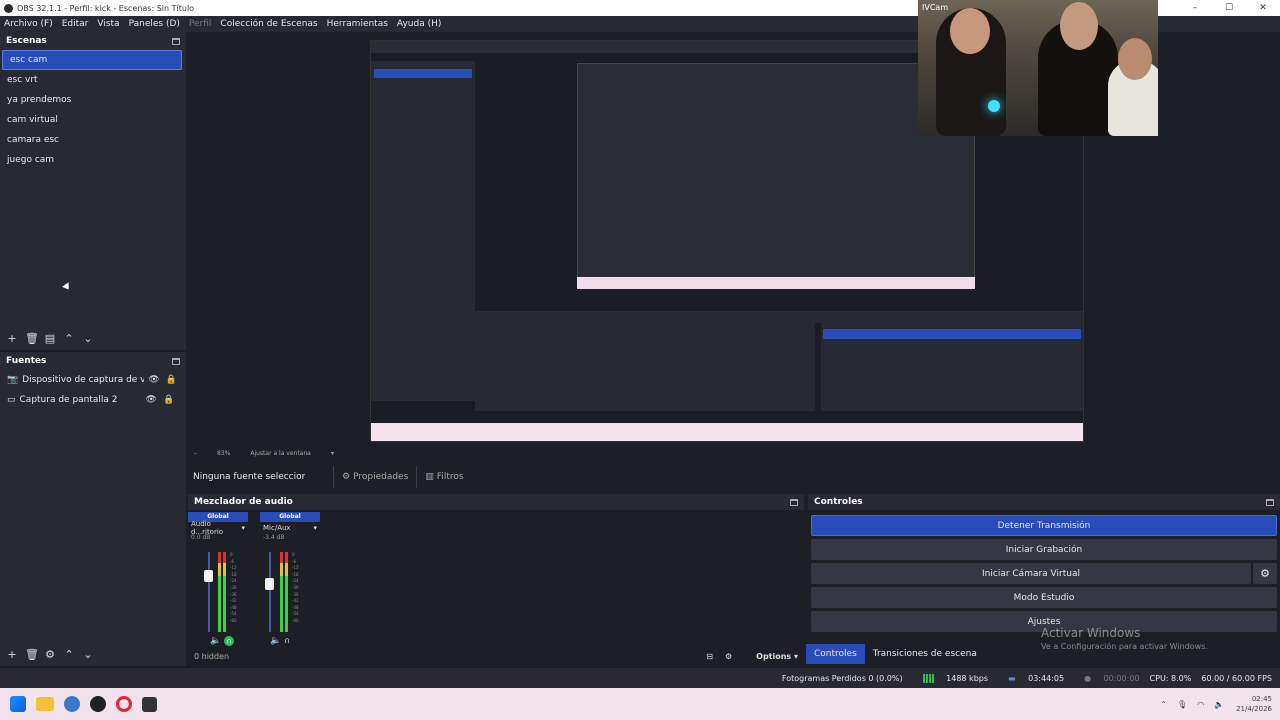  What do you see at coordinates (75, 24) in the screenshot?
I see `menu-editar: Editar` at bounding box center [75, 24].